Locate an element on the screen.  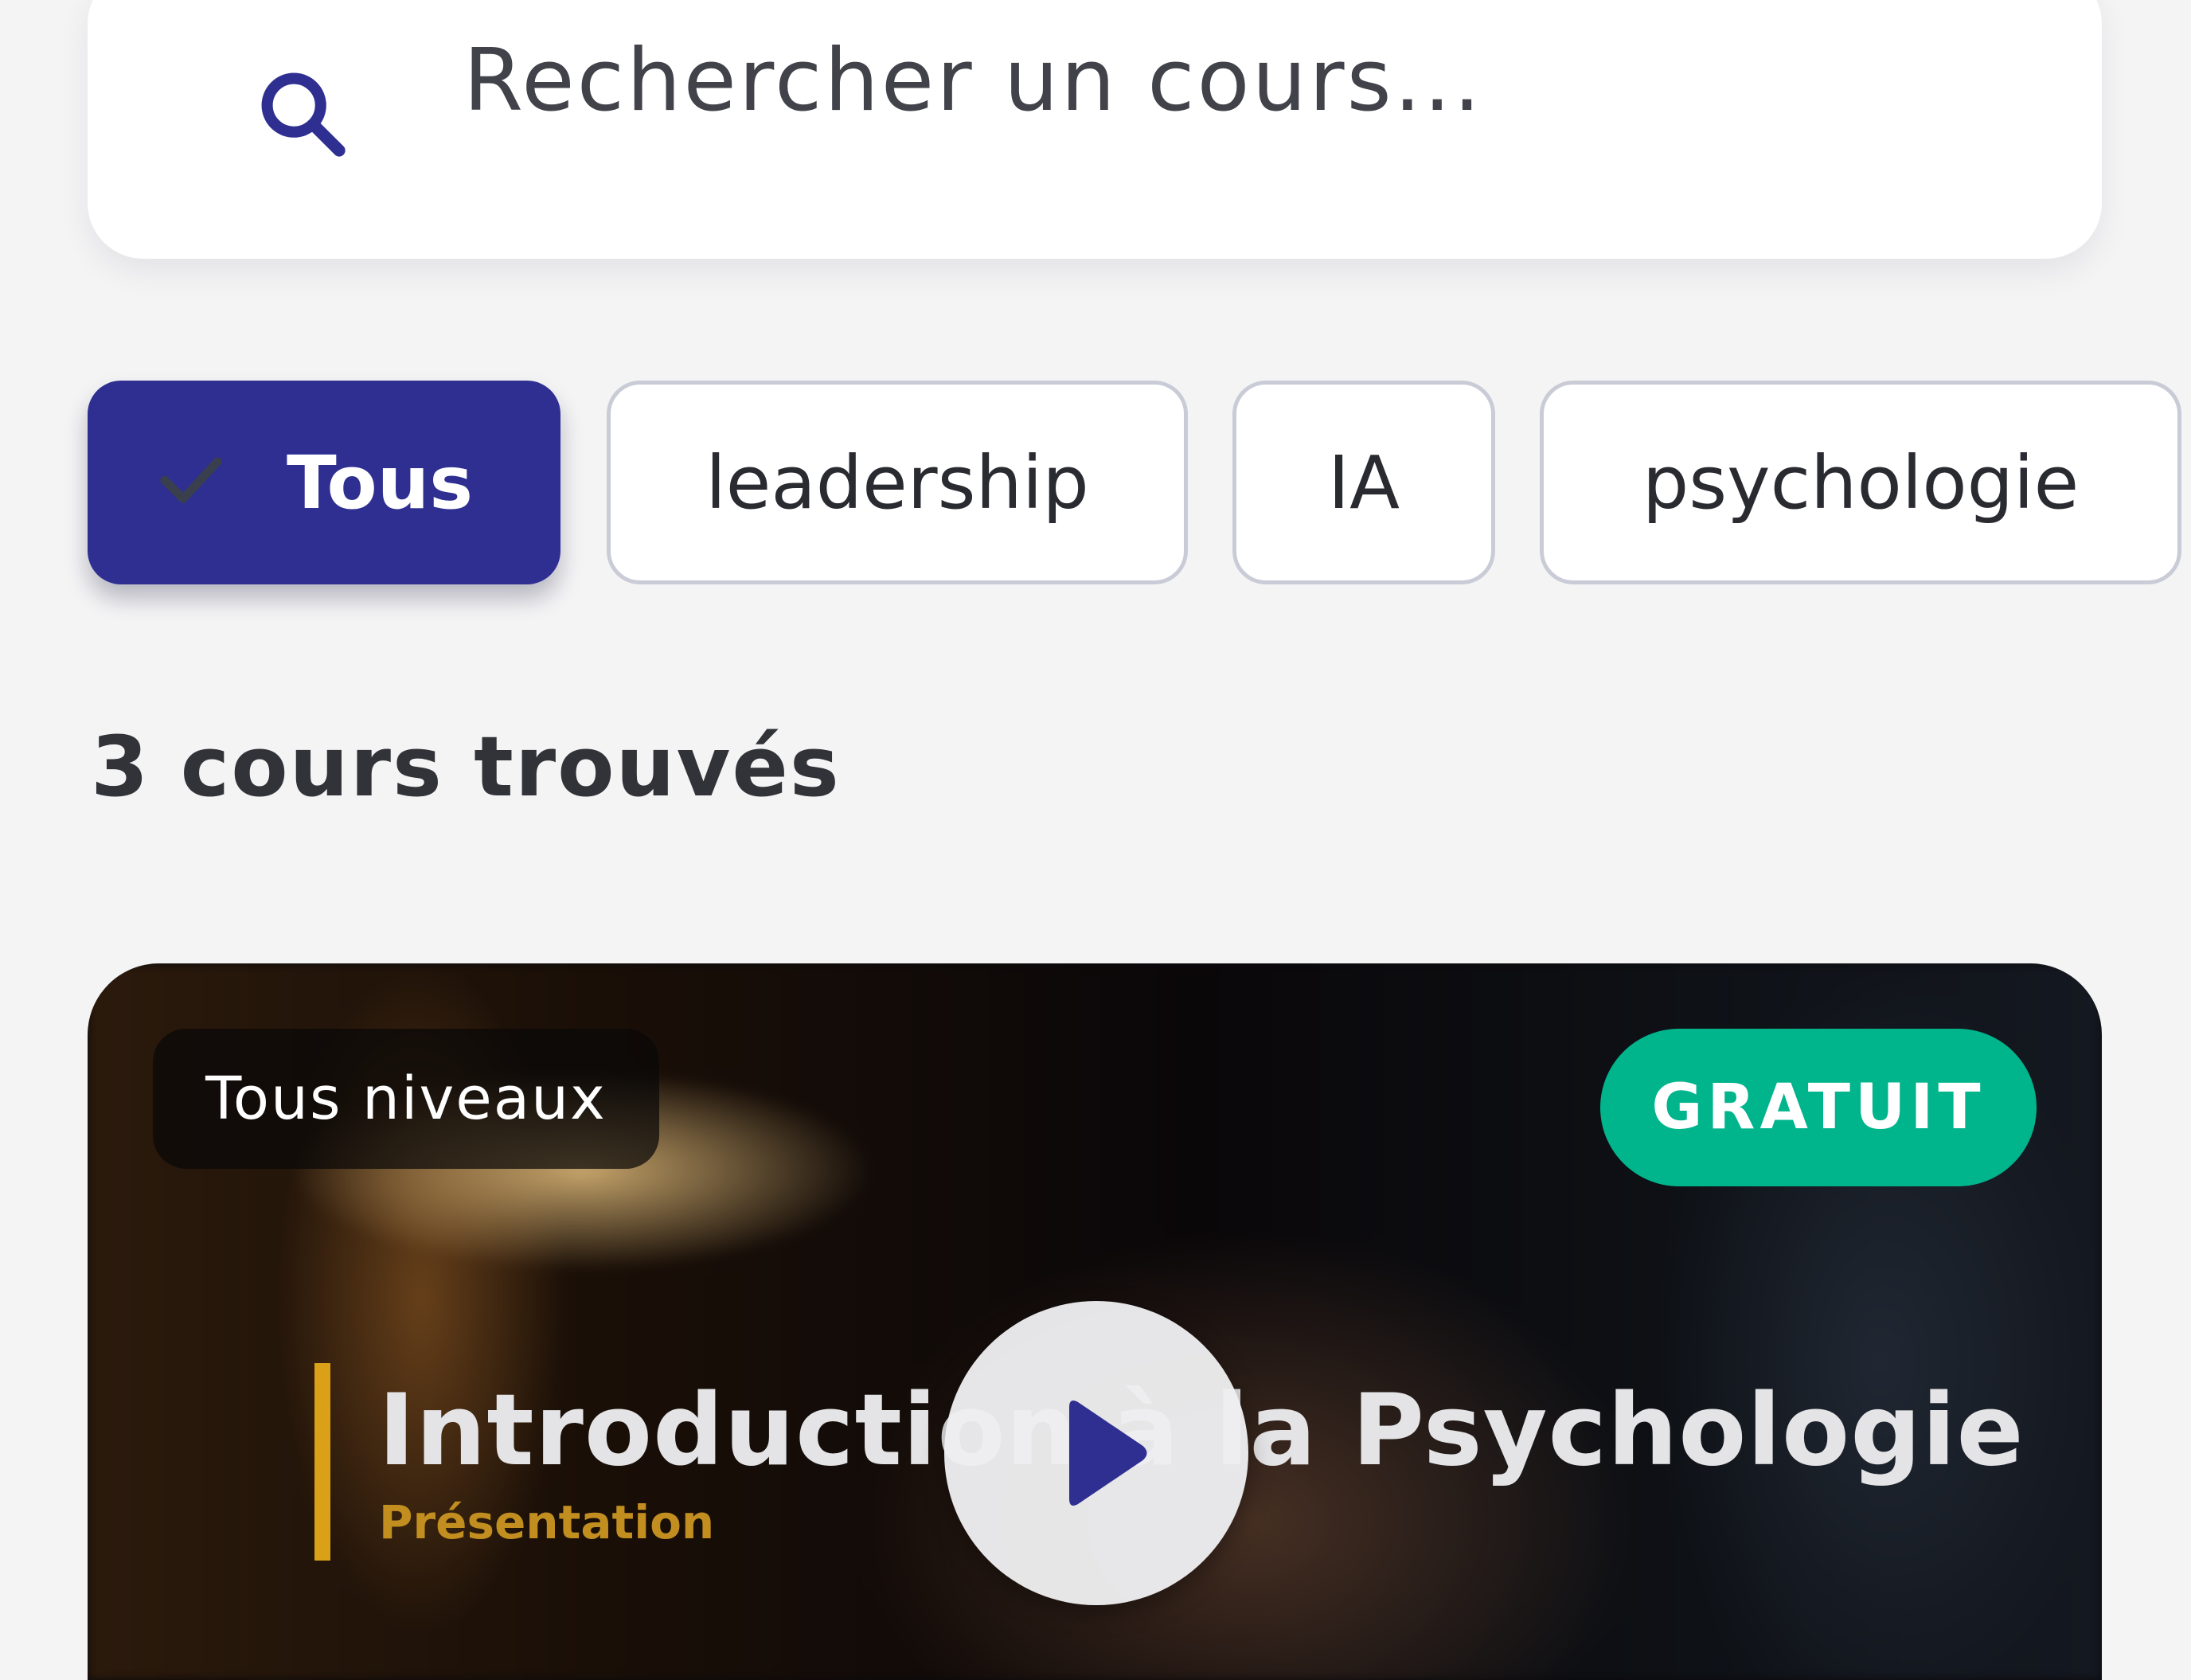
filter-chip-label: leadership is located at coordinates (897, 483).